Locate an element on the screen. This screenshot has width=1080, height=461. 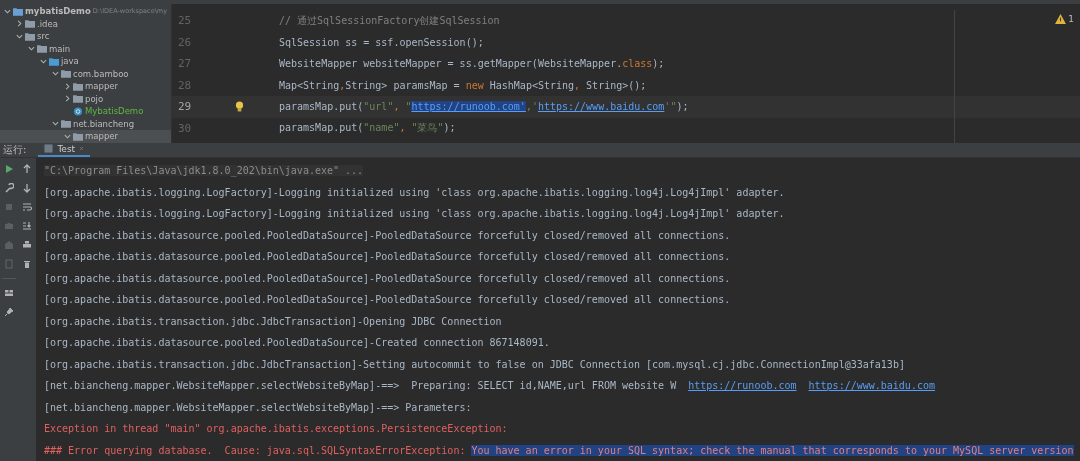
print-icon is located at coordinates (27, 245).